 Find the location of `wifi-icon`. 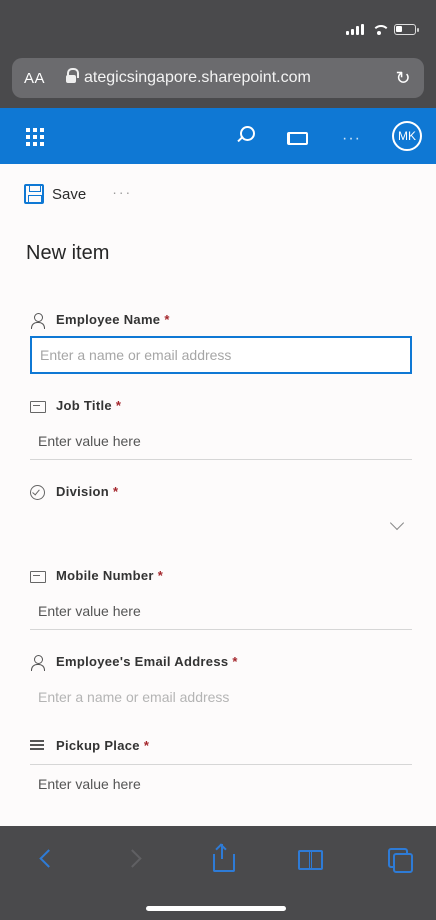

wifi-icon is located at coordinates (381, 29).